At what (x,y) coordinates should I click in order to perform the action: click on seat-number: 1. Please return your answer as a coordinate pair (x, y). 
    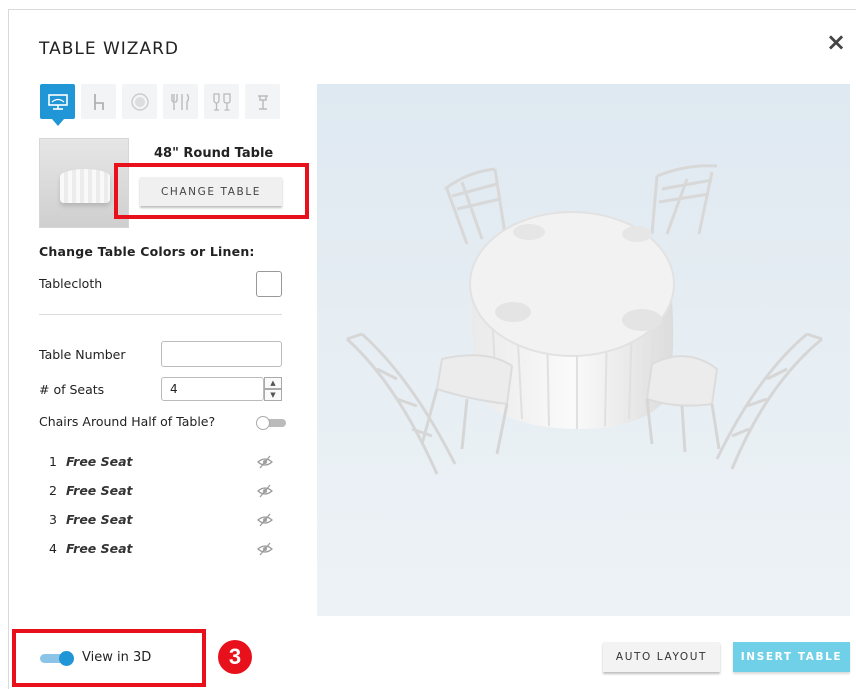
    Looking at the image, I should click on (53, 461).